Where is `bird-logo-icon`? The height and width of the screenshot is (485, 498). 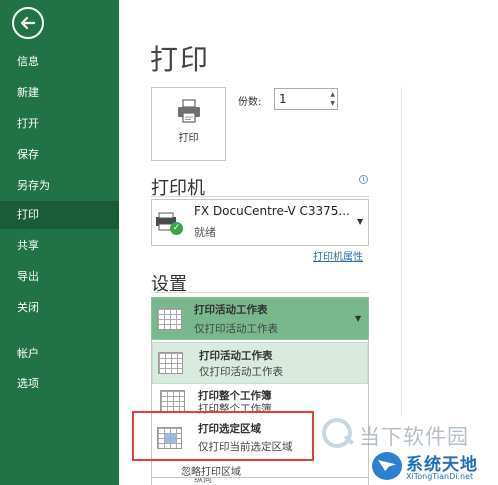 bird-logo-icon is located at coordinates (387, 466).